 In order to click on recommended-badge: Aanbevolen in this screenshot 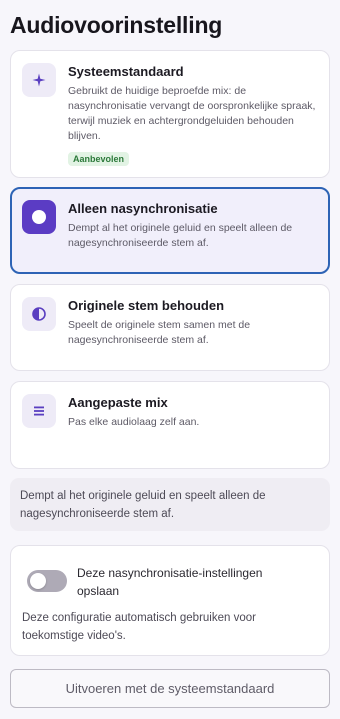, I will do `click(99, 159)`.